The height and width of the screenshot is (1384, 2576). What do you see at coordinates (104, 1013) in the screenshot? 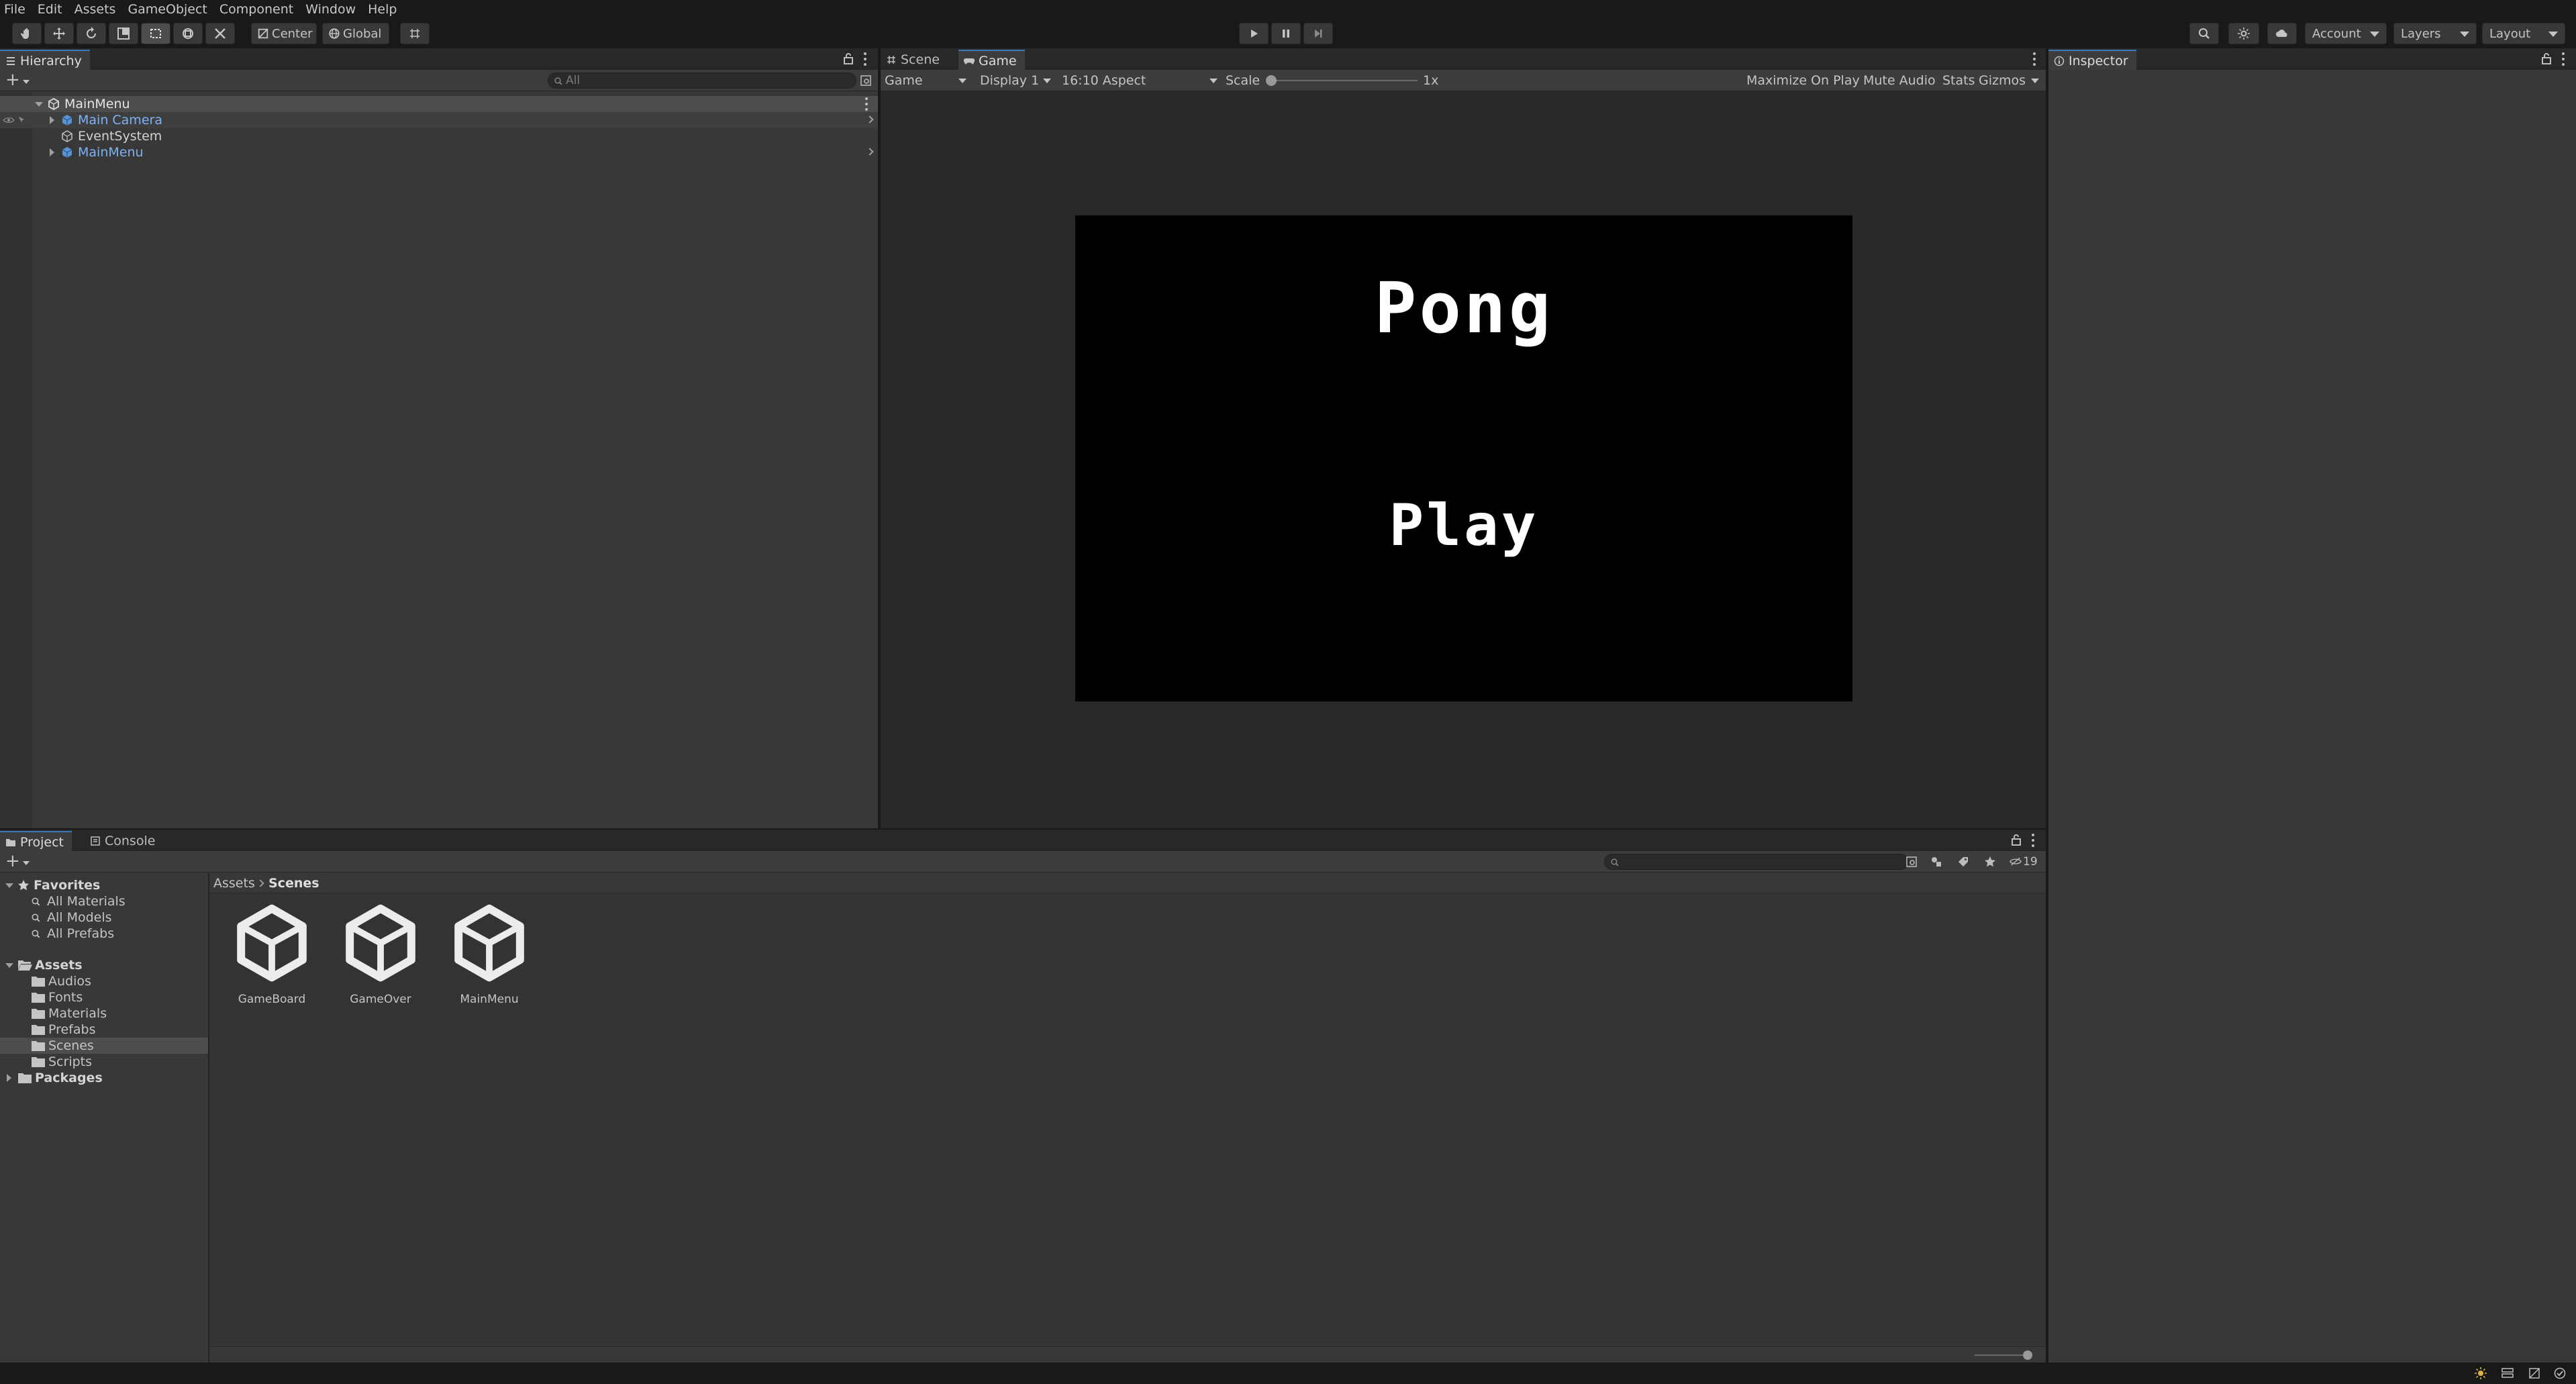
I see `tree-folder-materials: Materials` at bounding box center [104, 1013].